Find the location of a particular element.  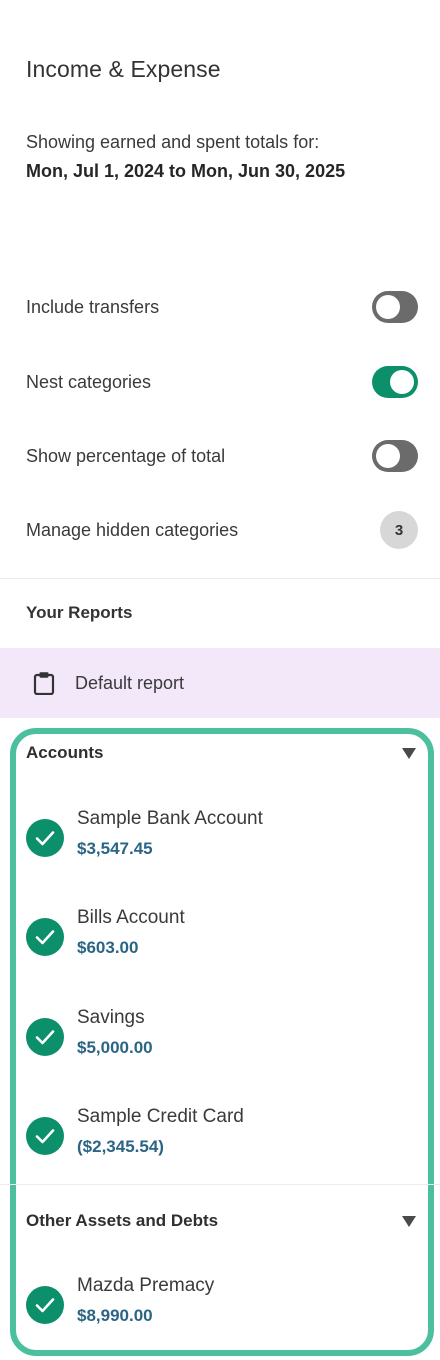

account-amount: ($2,345.54) is located at coordinates (120, 1146).